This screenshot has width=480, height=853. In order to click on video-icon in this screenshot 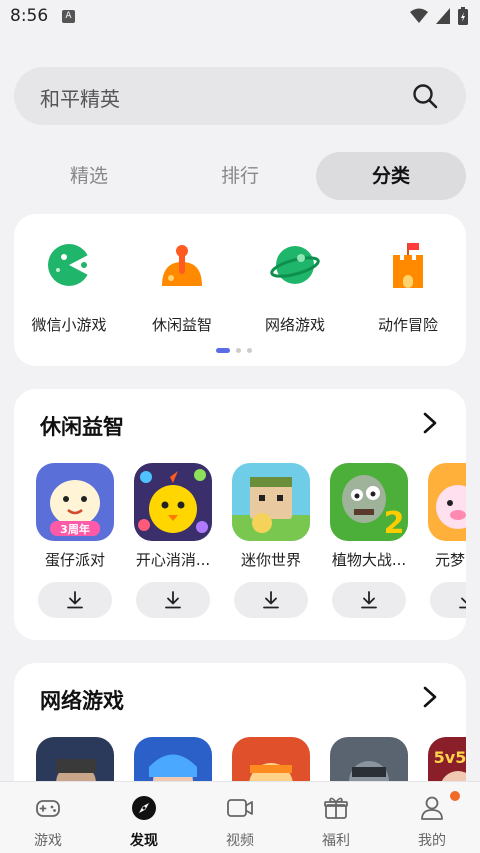, I will do `click(240, 808)`.